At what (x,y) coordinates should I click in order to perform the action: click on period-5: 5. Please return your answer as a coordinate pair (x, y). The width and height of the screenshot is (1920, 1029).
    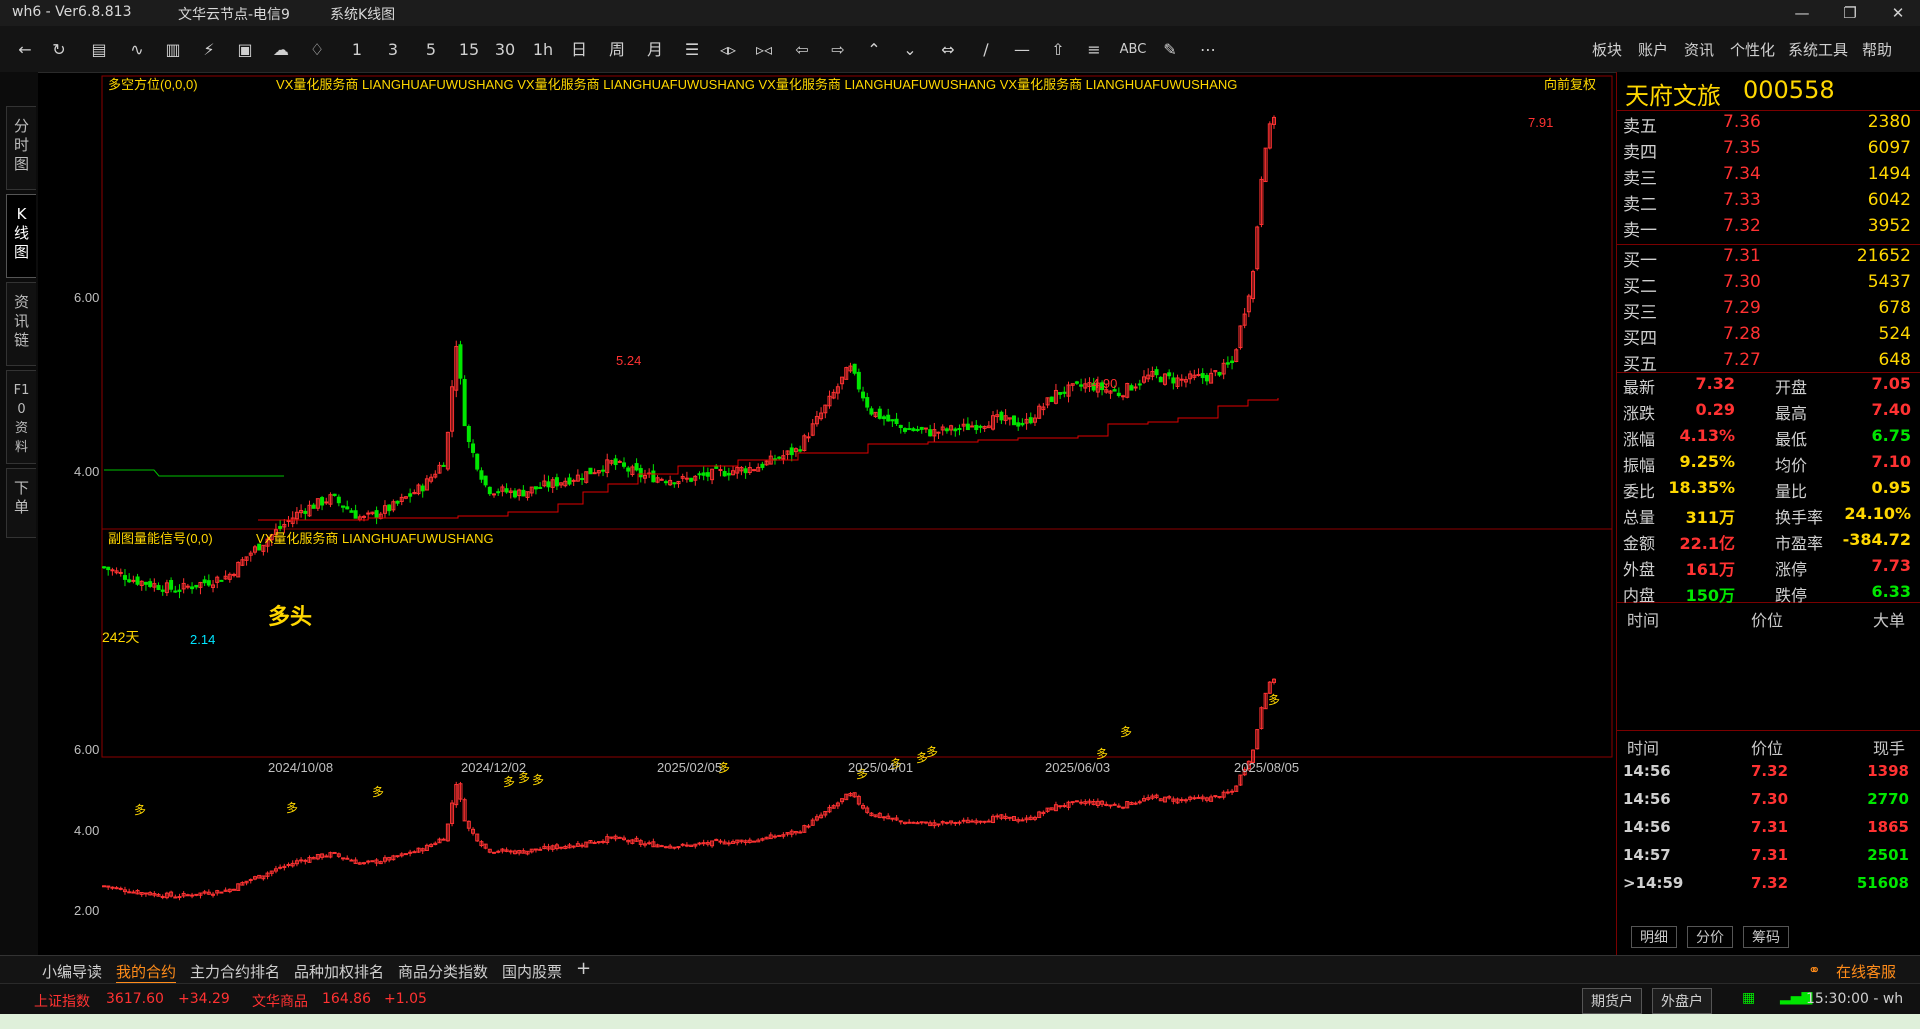
    Looking at the image, I should click on (431, 50).